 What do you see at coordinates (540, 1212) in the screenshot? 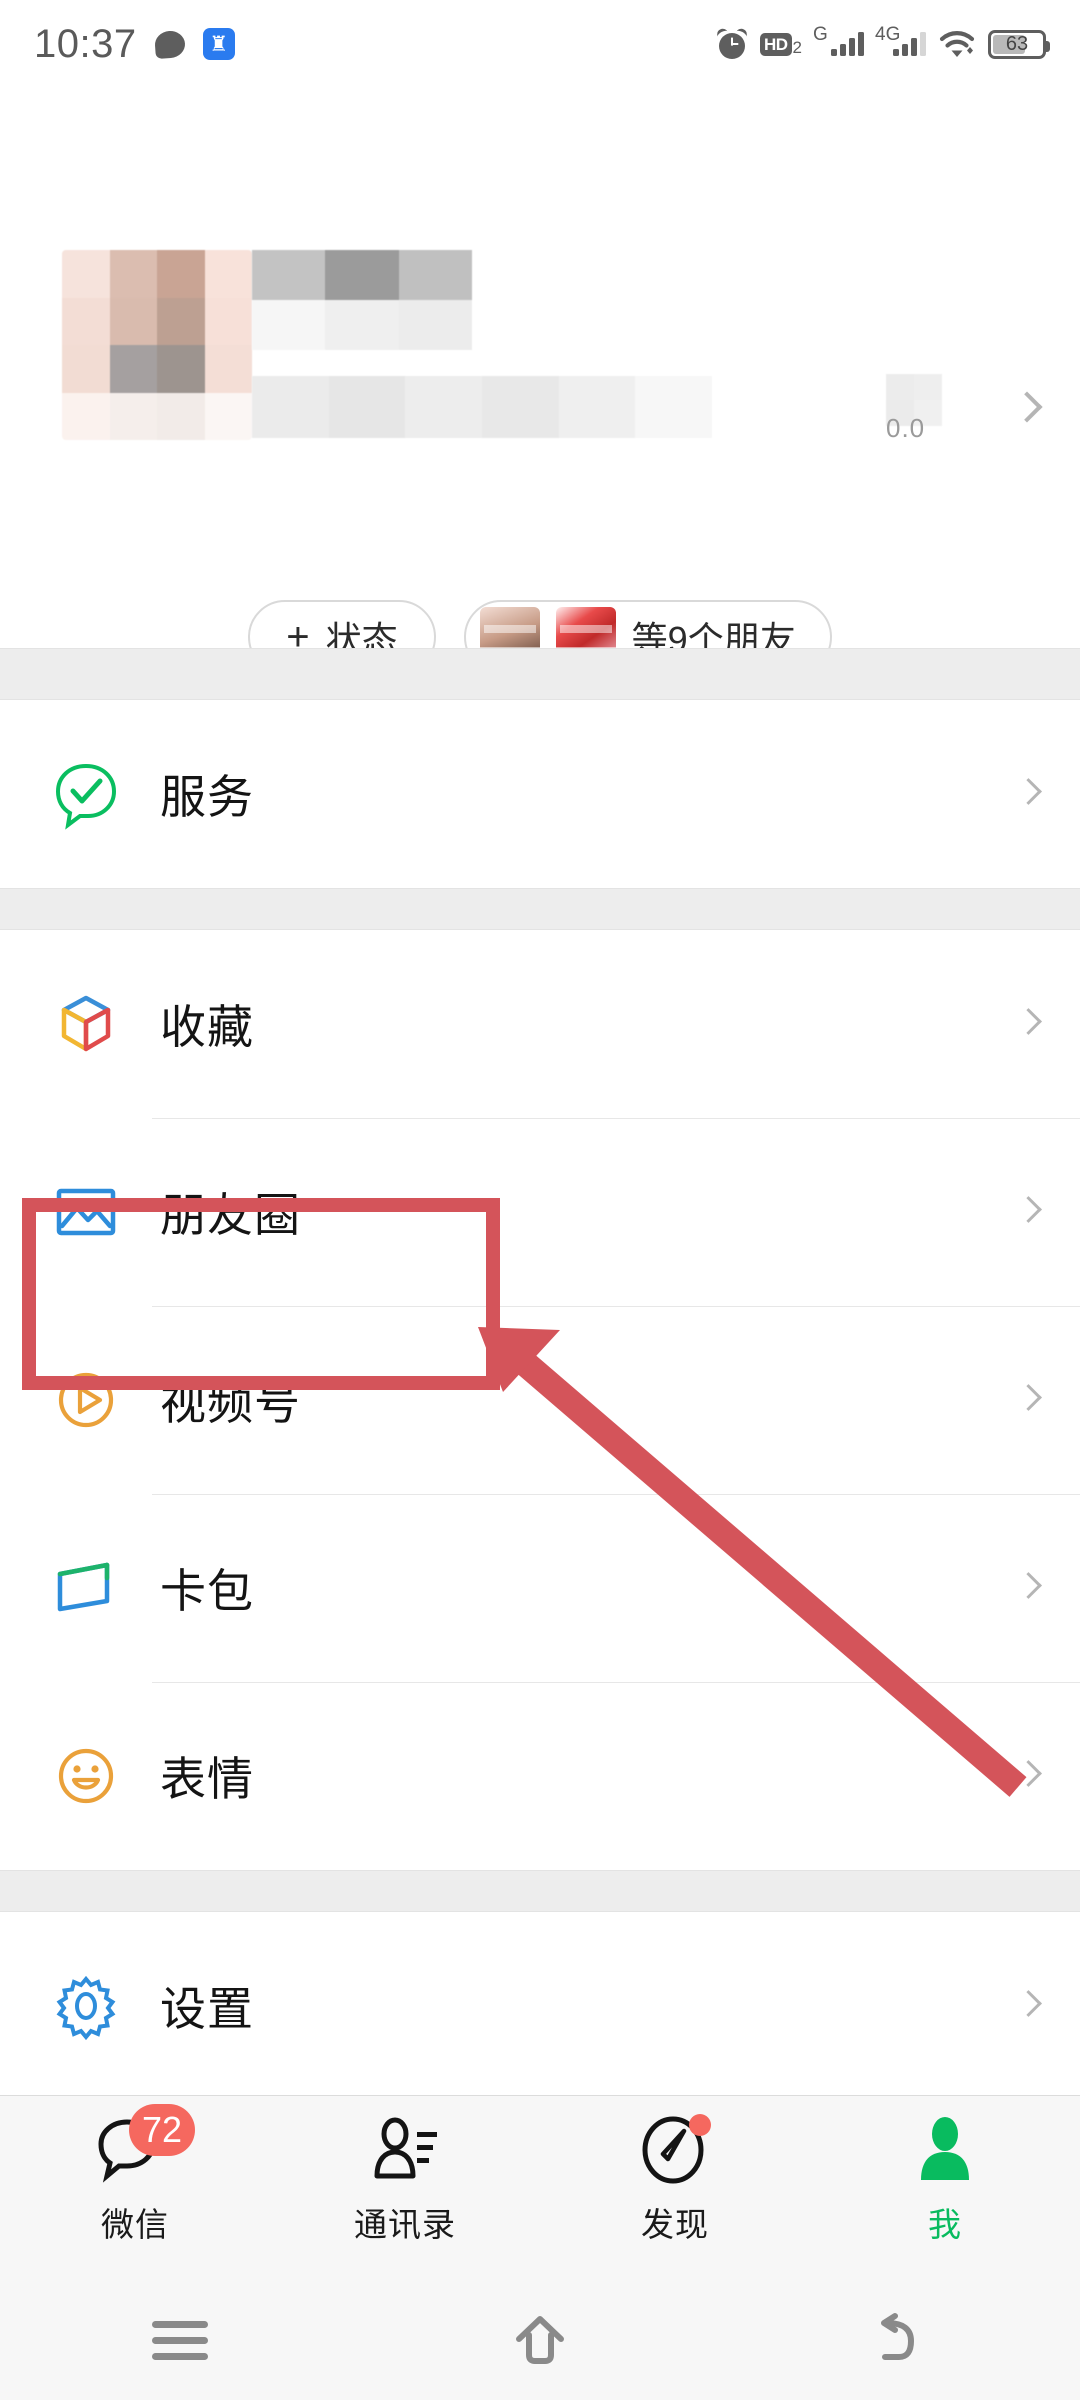
I see `menu-row-moments: 朋友圈` at bounding box center [540, 1212].